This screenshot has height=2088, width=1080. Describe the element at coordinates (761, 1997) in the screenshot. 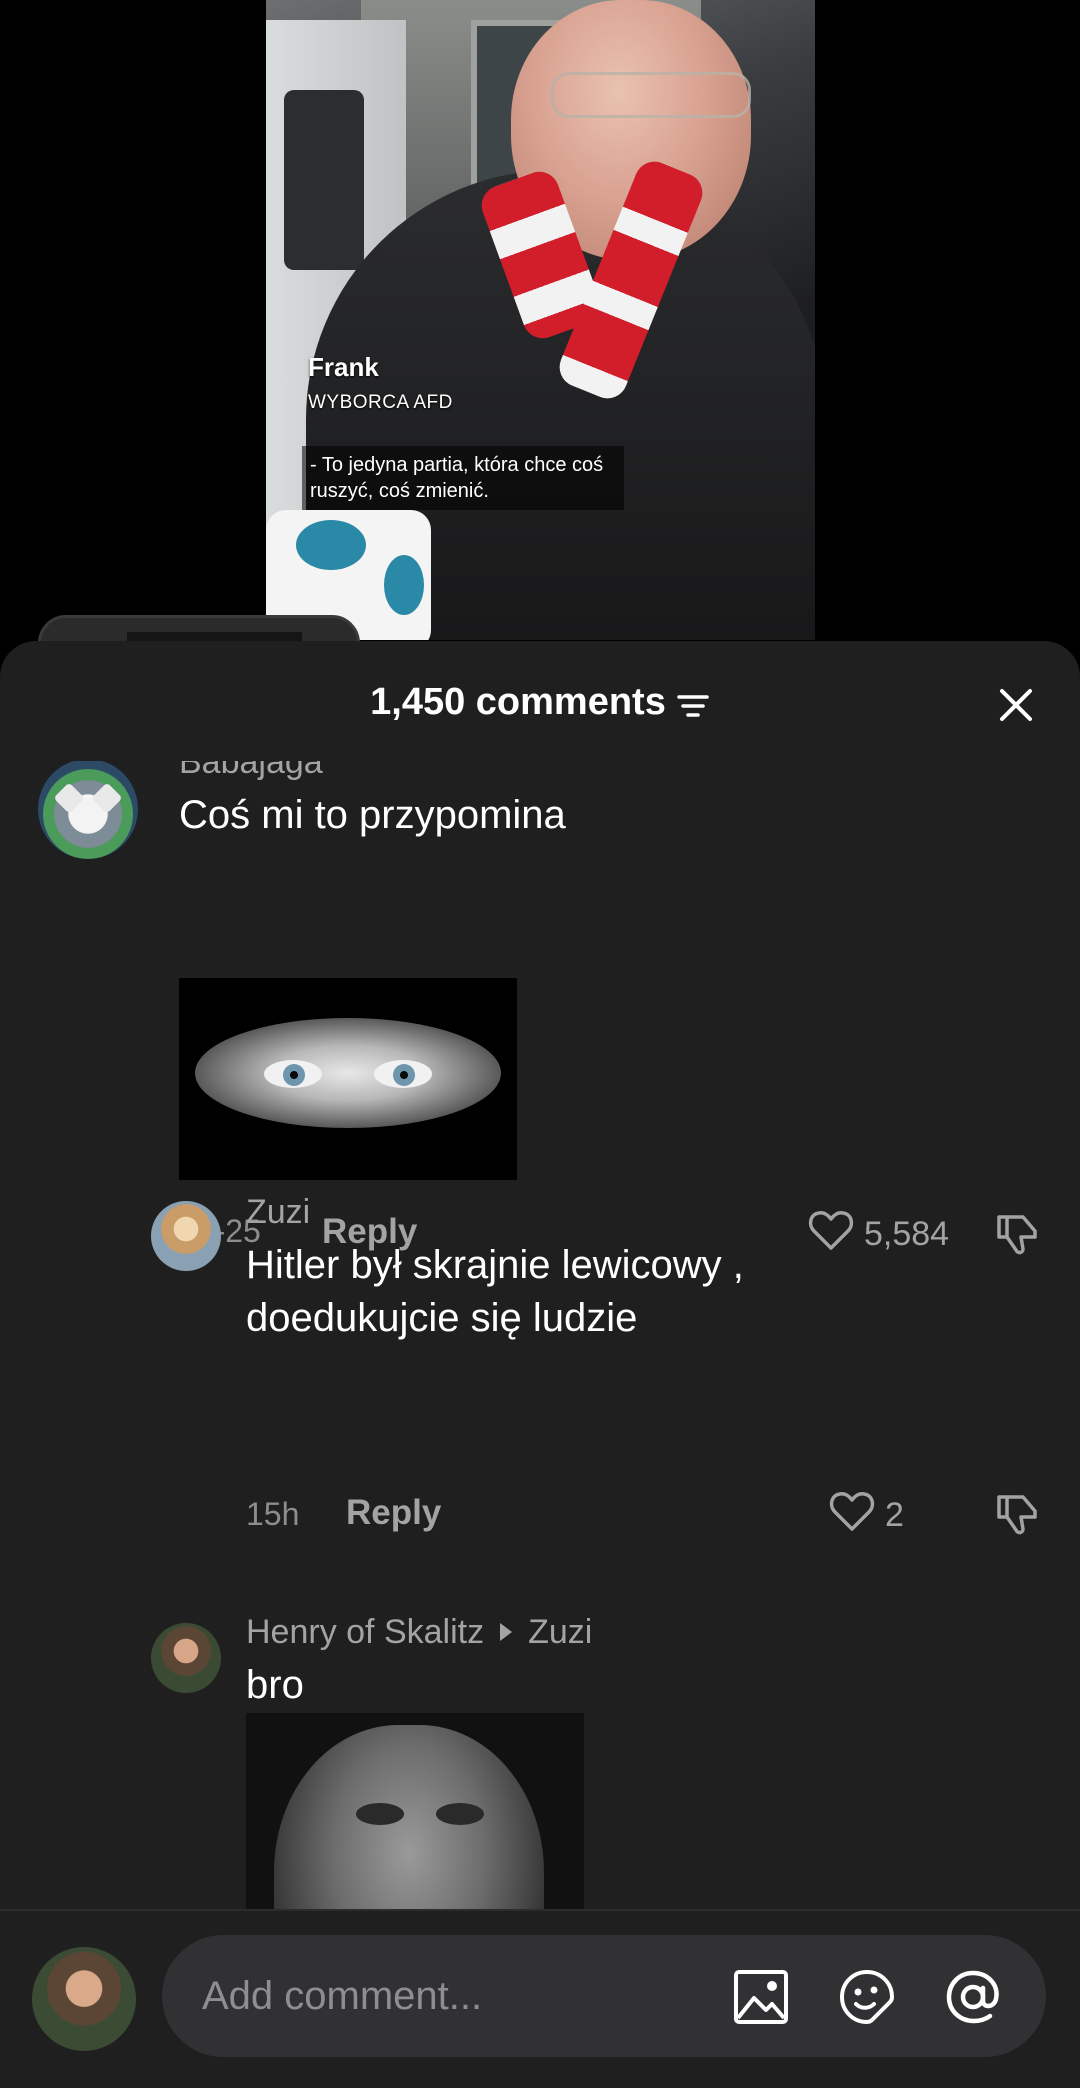

I see `image-icon` at that location.